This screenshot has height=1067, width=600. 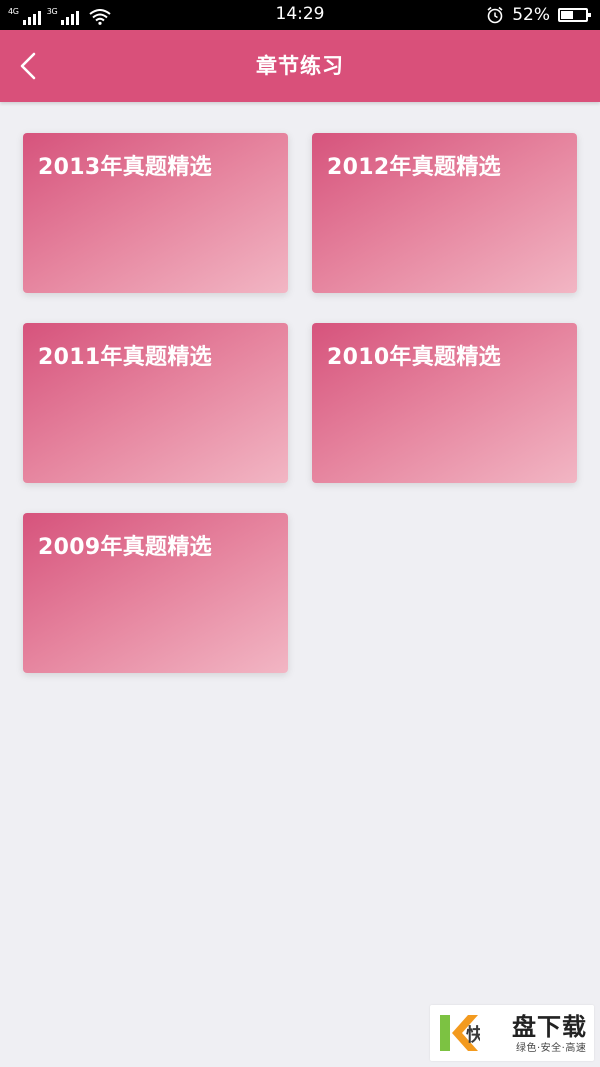 What do you see at coordinates (444, 403) in the screenshot?
I see `exam-card-2010: 2010年真题精选` at bounding box center [444, 403].